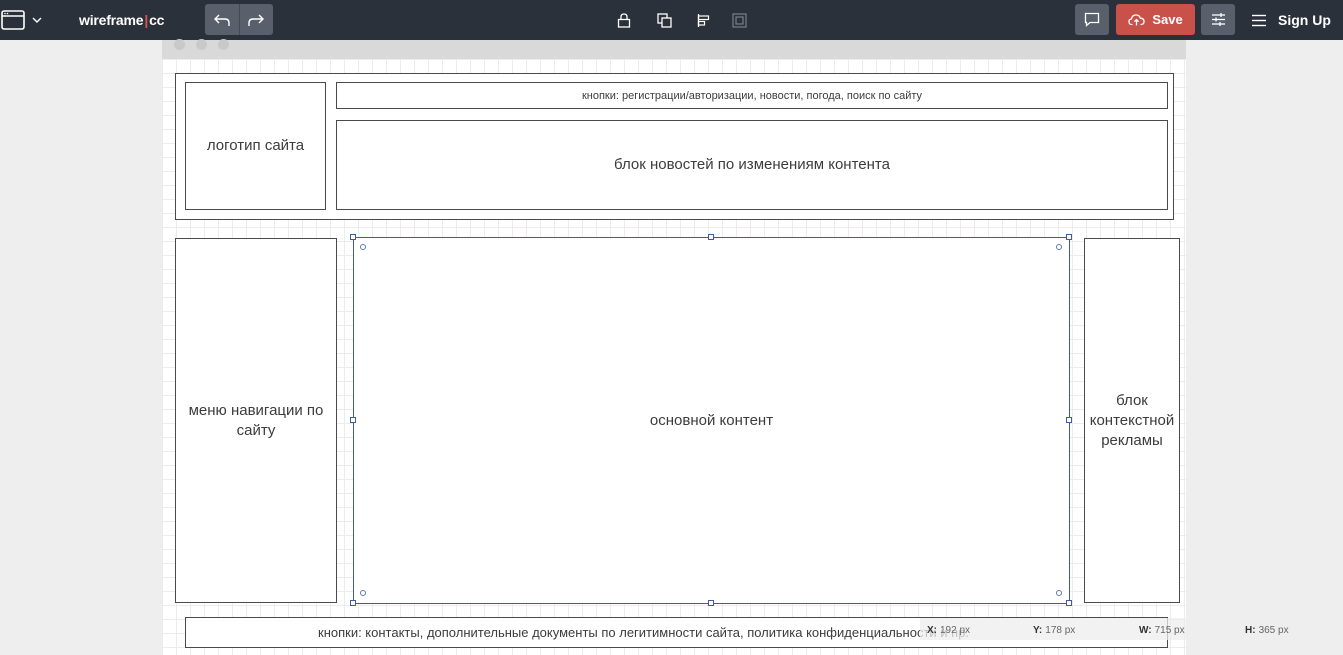 The image size is (1343, 655). I want to click on status-y-value: 178 px, so click(1060, 630).